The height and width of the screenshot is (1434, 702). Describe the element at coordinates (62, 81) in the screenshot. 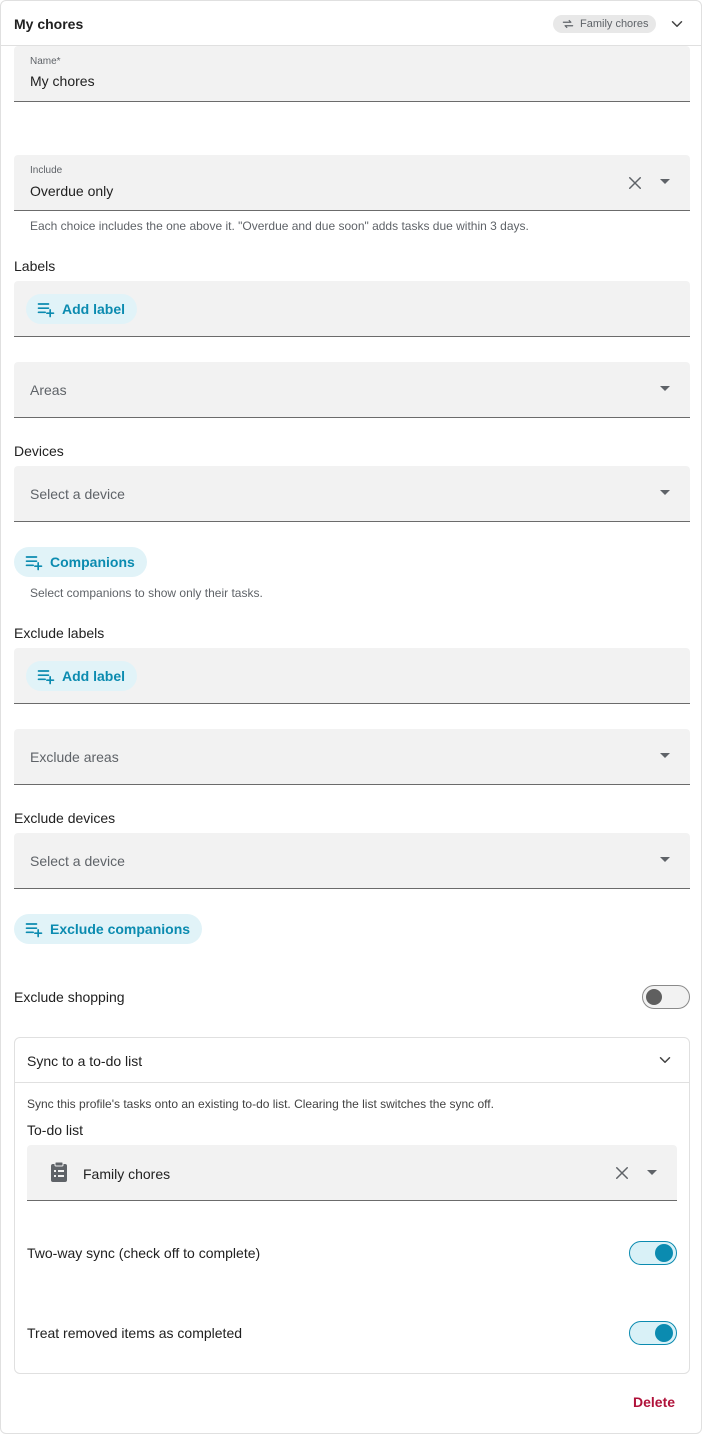

I see `name-field-value: My chores` at that location.